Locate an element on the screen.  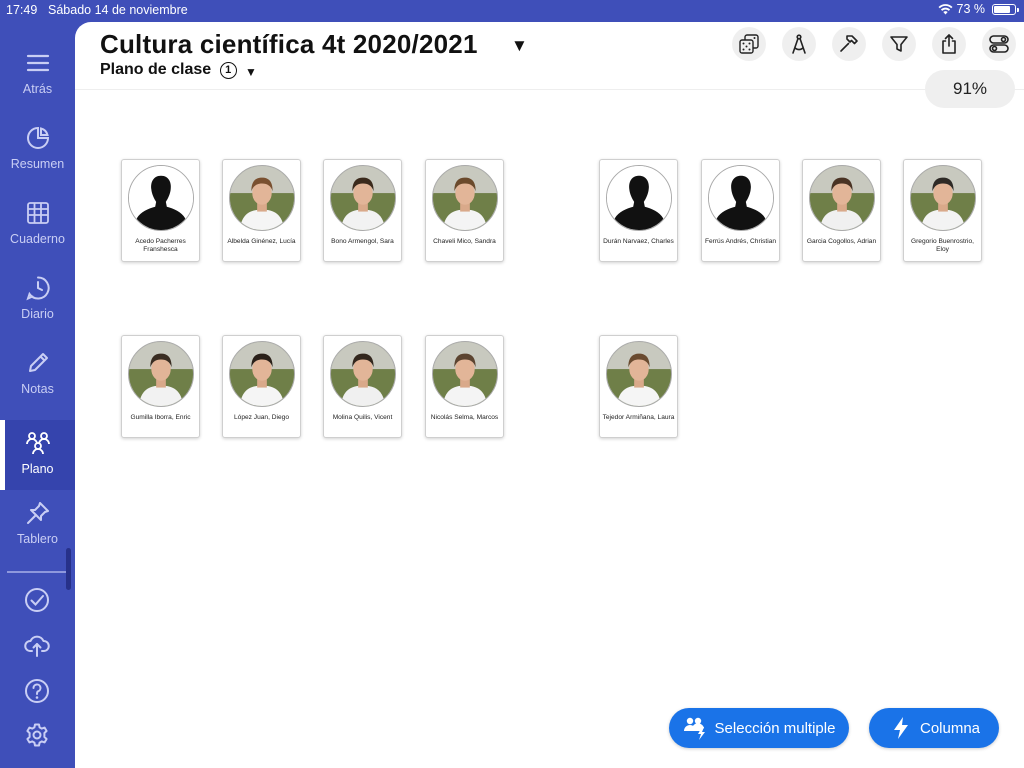
sidebar-item-label: Notas is located at coordinates (37, 389).